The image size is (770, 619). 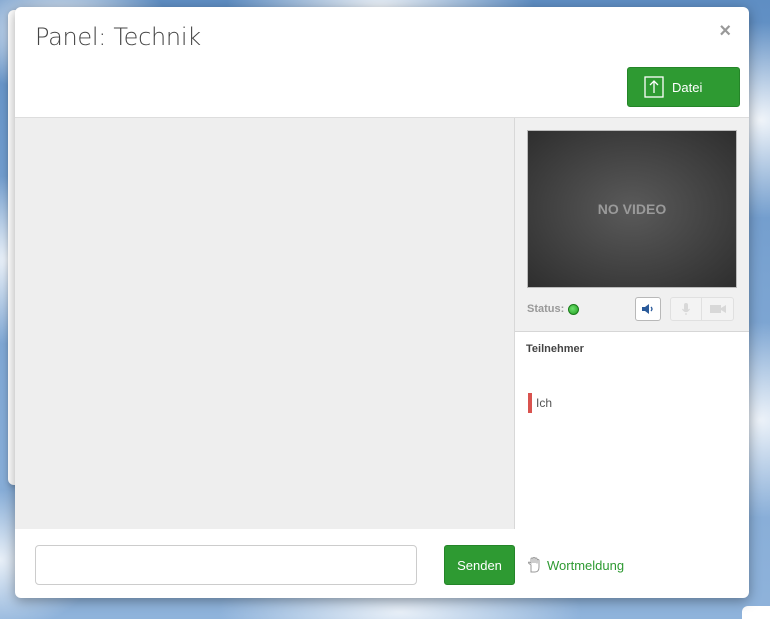 I want to click on send-button: Senden, so click(x=479, y=565).